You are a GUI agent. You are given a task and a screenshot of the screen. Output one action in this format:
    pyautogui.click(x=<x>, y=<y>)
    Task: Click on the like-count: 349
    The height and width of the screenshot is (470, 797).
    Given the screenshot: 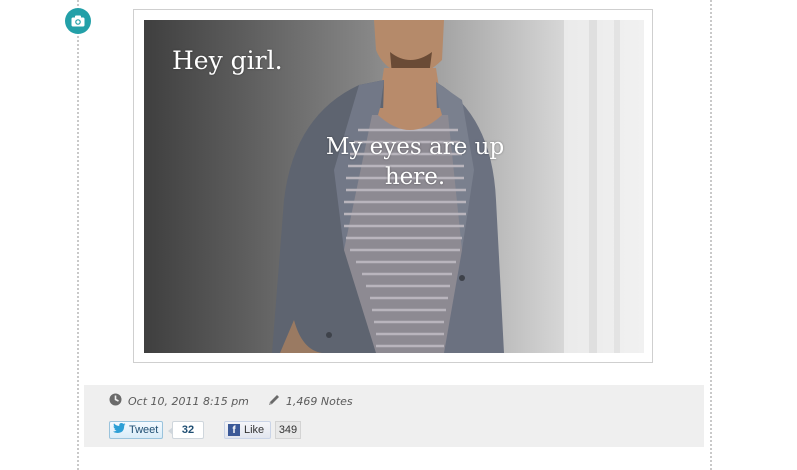 What is the action you would take?
    pyautogui.click(x=288, y=430)
    